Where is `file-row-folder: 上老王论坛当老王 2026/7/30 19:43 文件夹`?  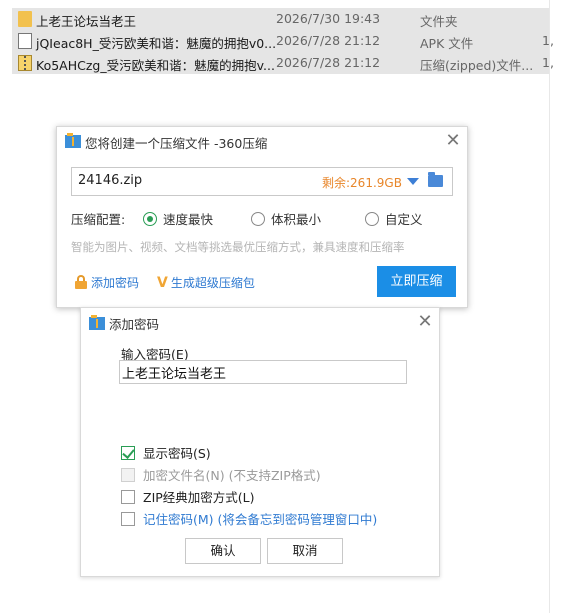
file-row-folder: 上老王论坛当老王 2026/7/30 19:43 文件夹 is located at coordinates (281, 19).